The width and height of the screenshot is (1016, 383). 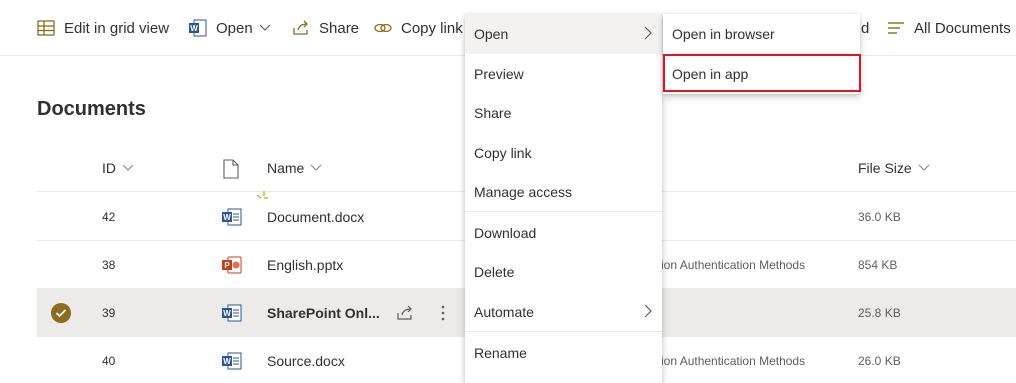 What do you see at coordinates (227, 265) in the screenshot?
I see `svg-text: P` at bounding box center [227, 265].